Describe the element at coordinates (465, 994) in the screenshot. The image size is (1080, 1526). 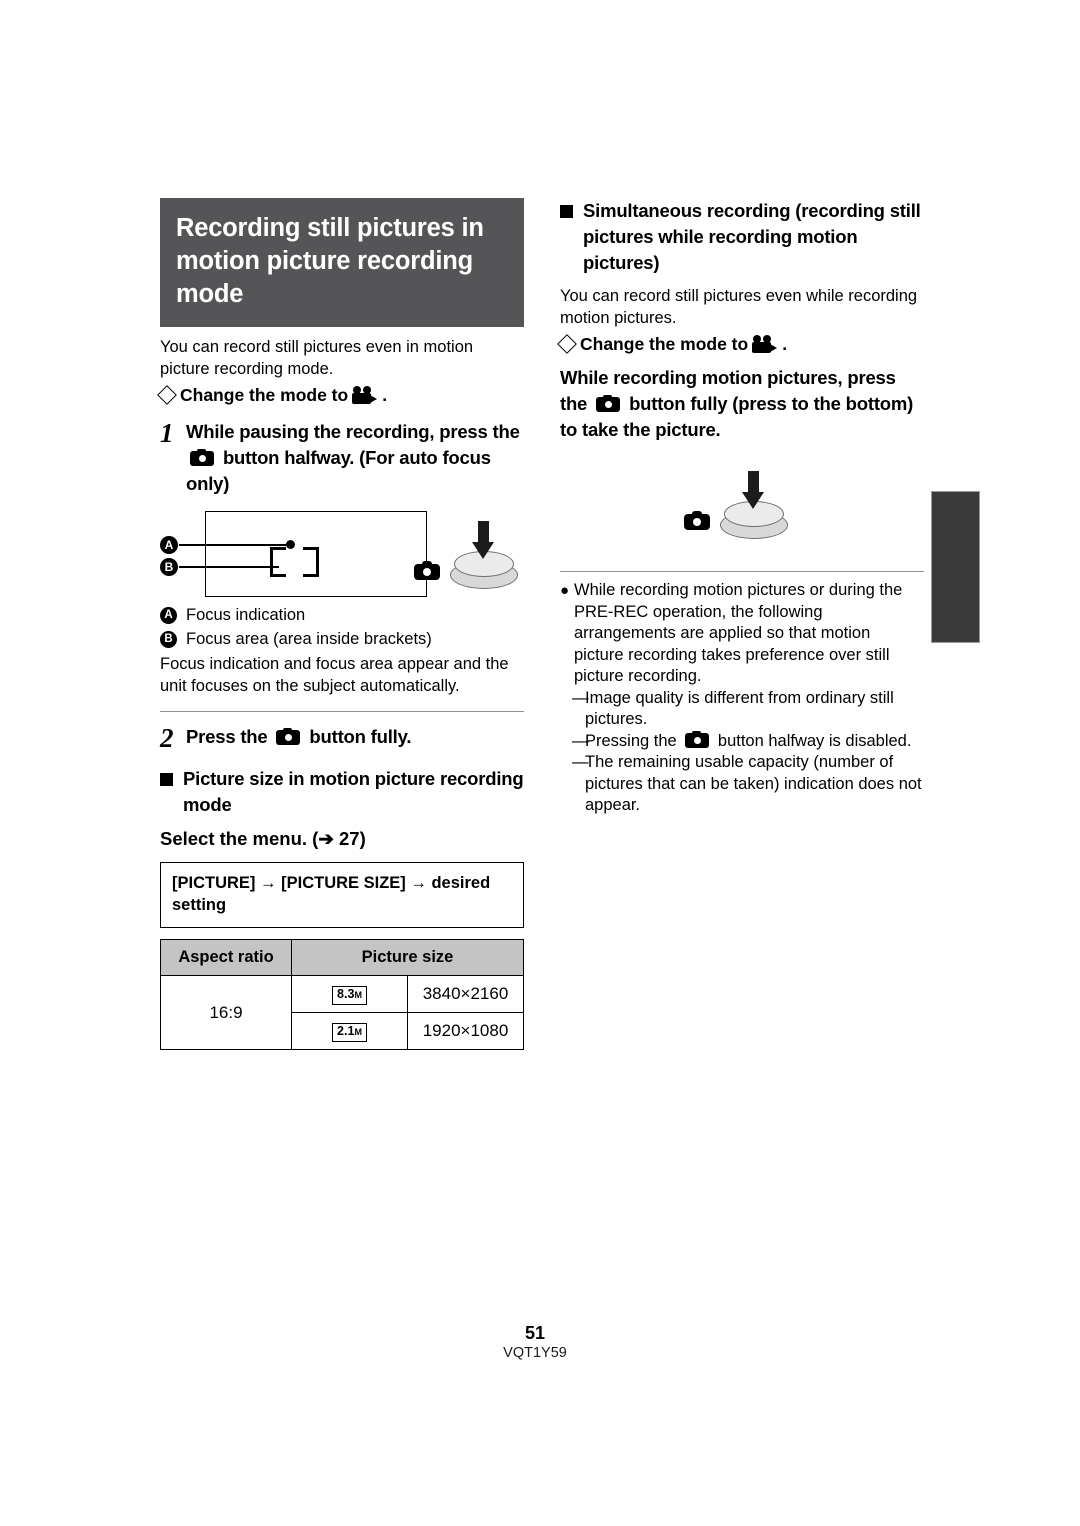
I see `table-cell-resolution-1: 3840×2160` at that location.